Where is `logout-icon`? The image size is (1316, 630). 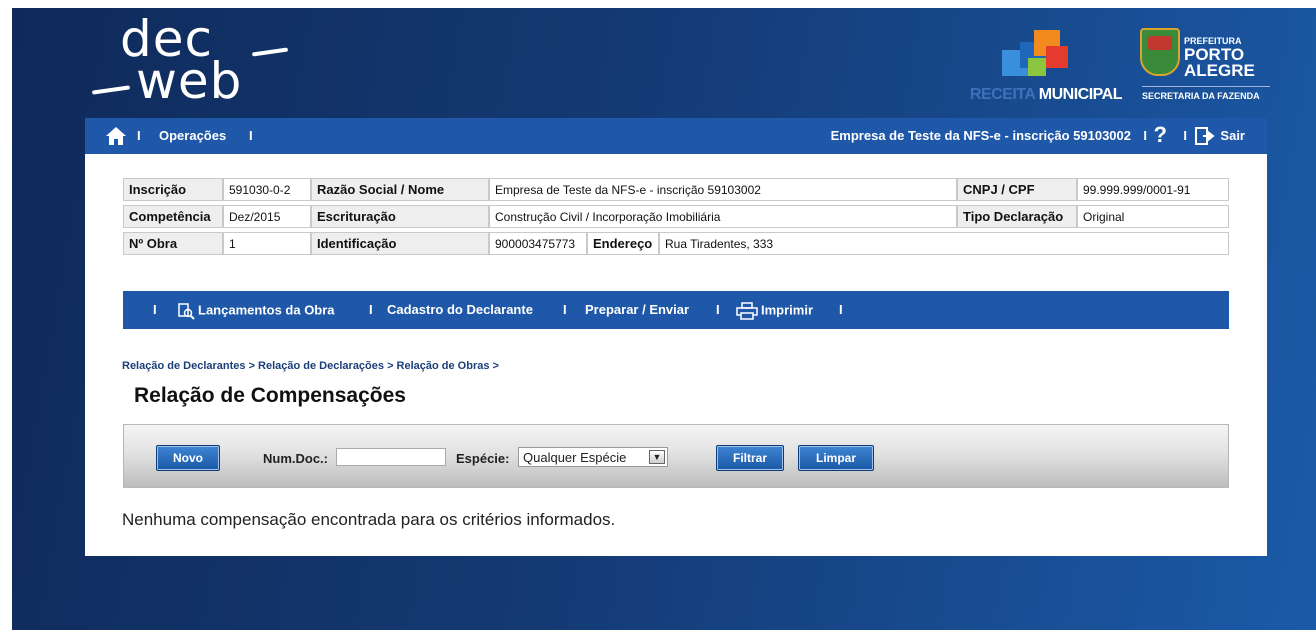 logout-icon is located at coordinates (1205, 136).